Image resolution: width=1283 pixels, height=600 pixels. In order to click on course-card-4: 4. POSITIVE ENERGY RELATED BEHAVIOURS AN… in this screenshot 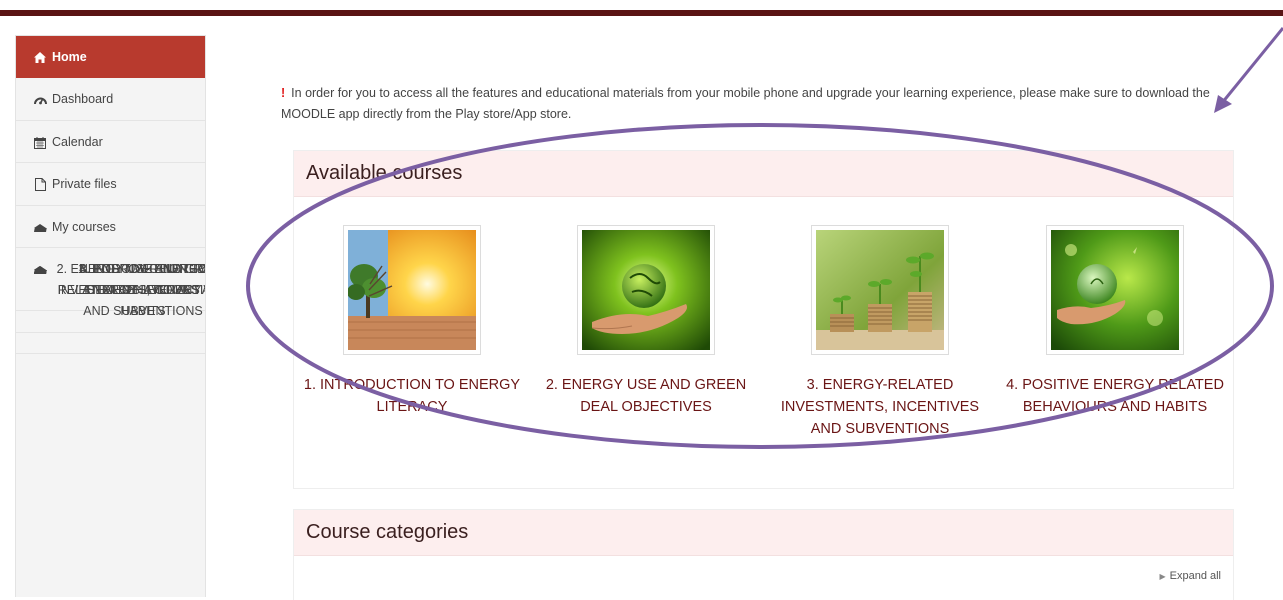, I will do `click(1115, 321)`.